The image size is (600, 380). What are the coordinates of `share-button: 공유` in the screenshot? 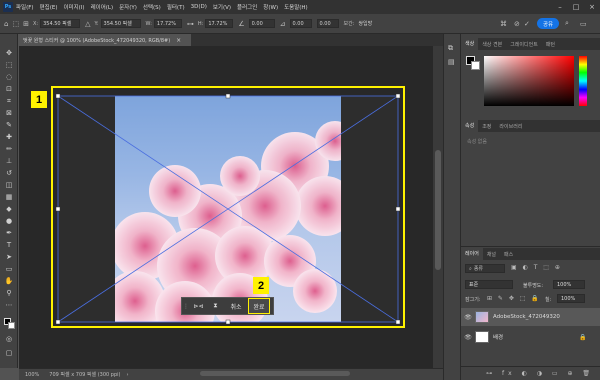 It's located at (548, 23).